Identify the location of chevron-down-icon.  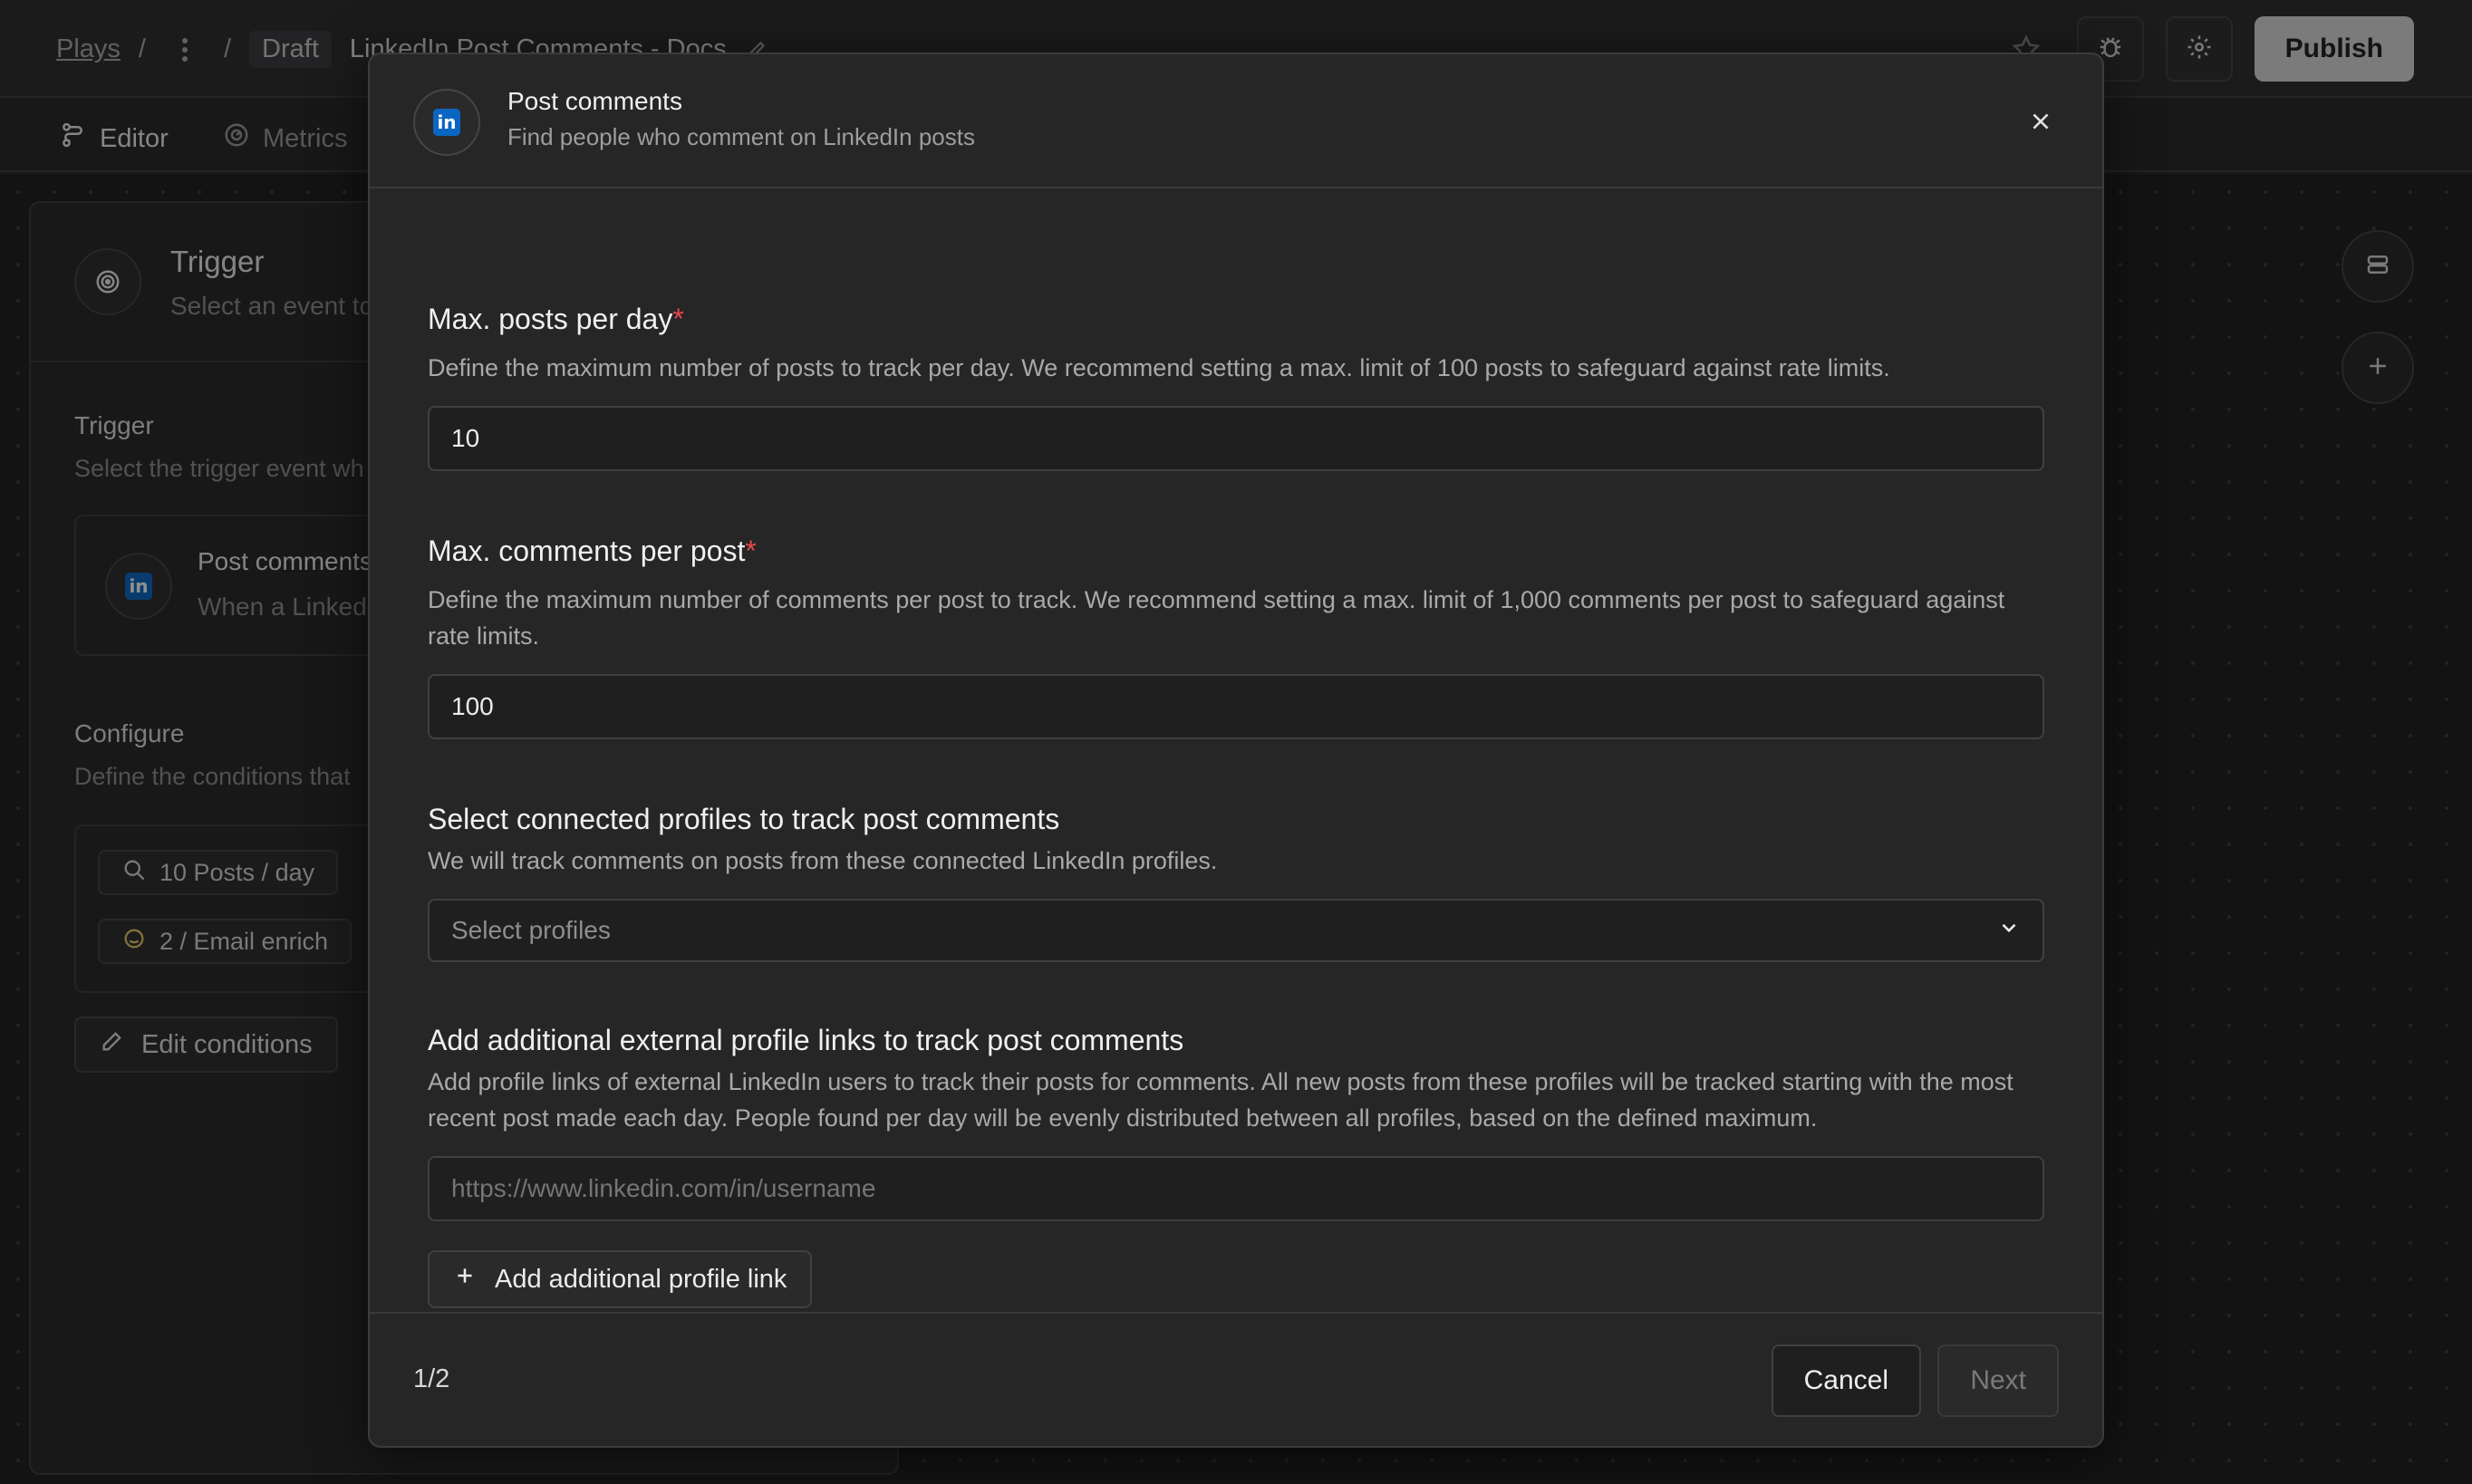
(2009, 931).